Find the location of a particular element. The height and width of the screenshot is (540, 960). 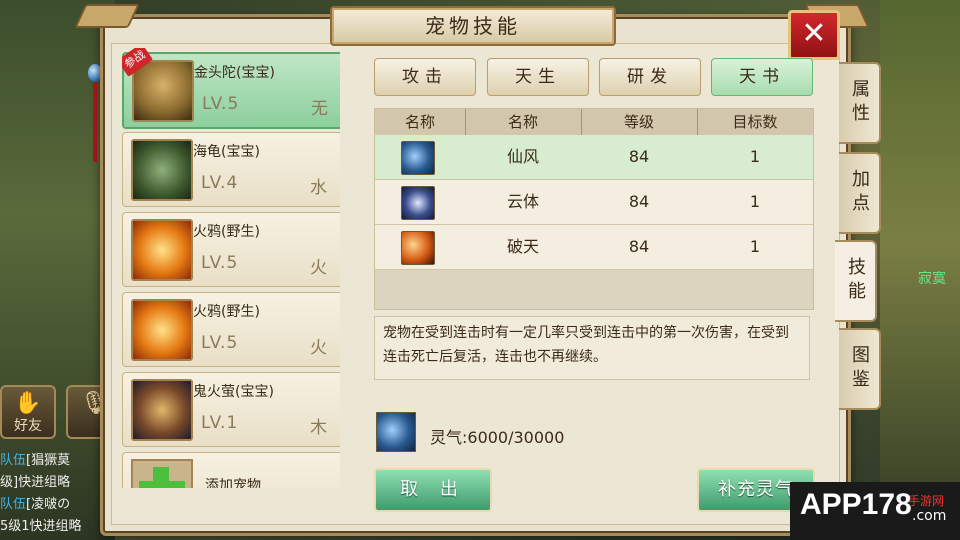

tab-add-points: 加点 is located at coordinates (860, 193).